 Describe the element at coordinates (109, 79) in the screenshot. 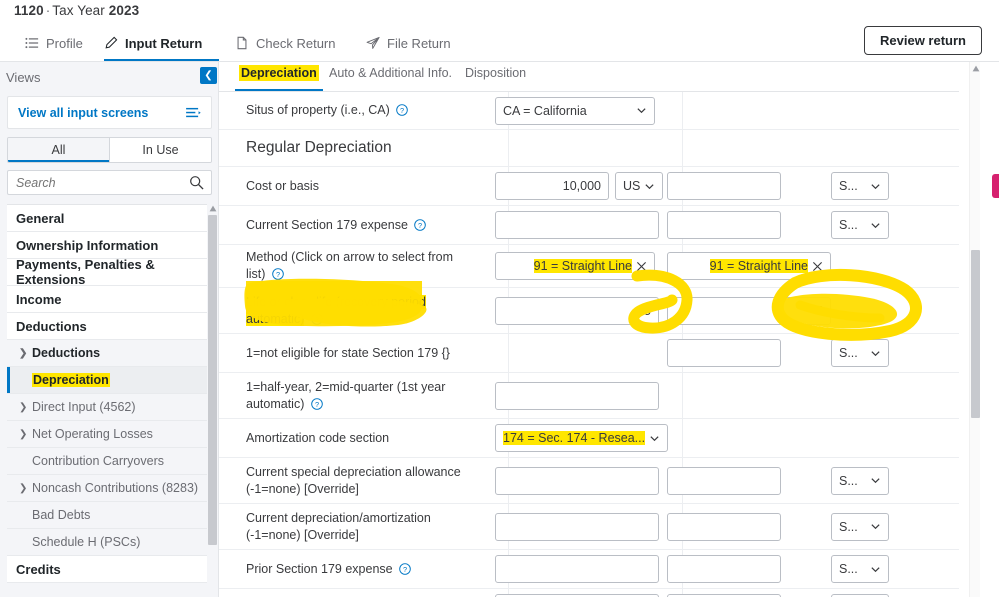

I see `views-header-row: Views ❮` at that location.